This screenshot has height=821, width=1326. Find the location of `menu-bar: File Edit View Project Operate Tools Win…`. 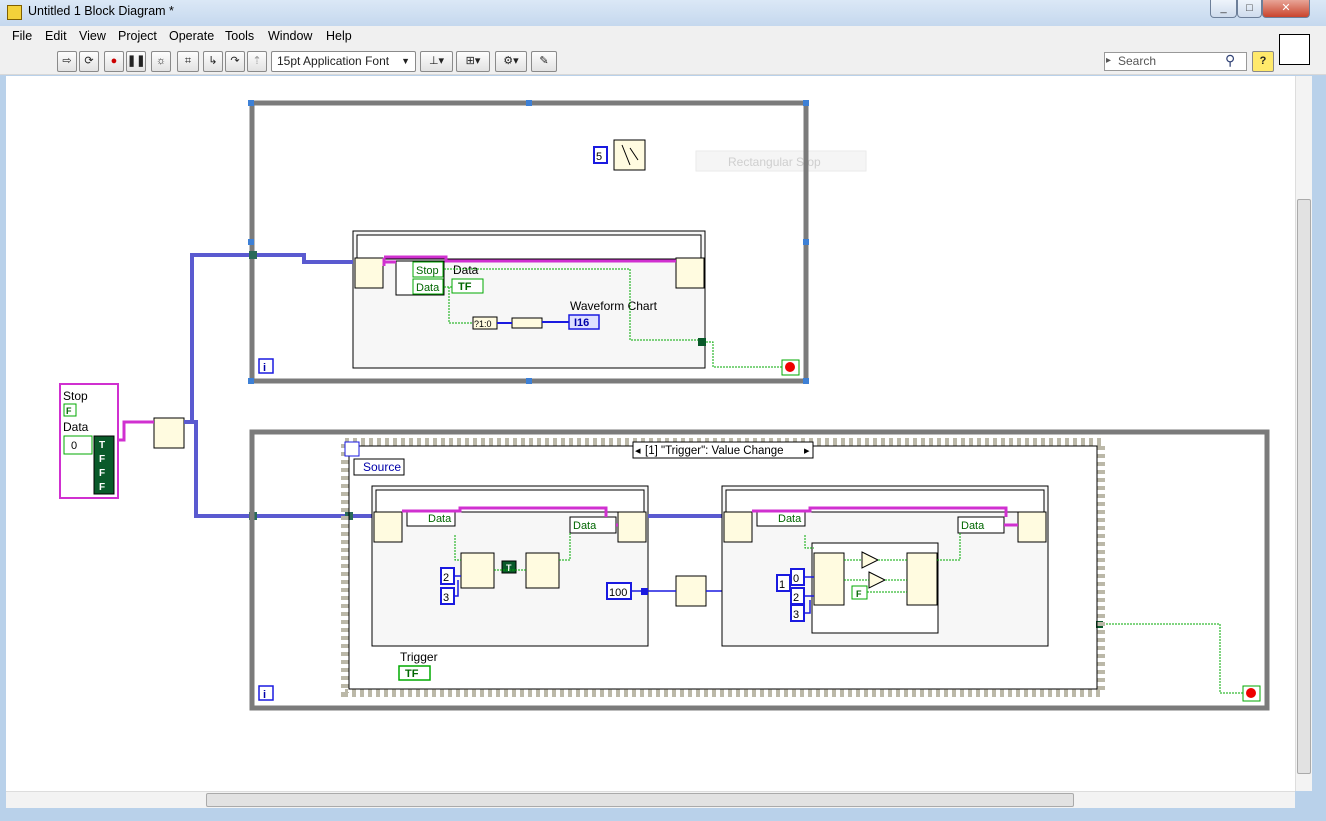

menu-bar: File Edit View Project Operate Tools Win… is located at coordinates (663, 37).